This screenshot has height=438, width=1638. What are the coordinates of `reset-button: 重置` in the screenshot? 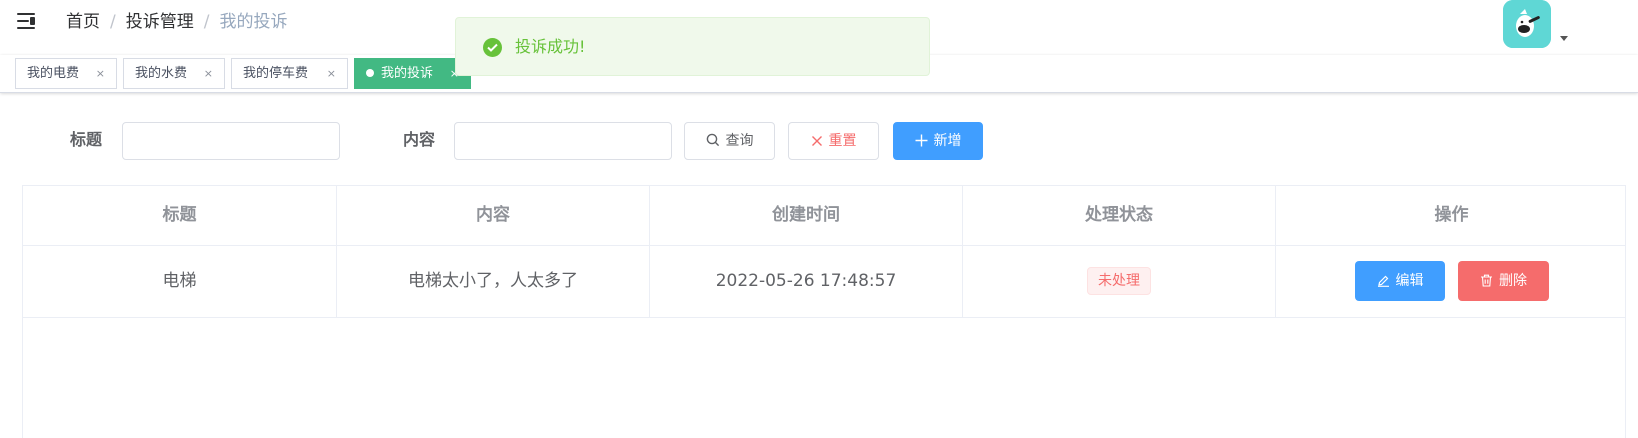 It's located at (833, 141).